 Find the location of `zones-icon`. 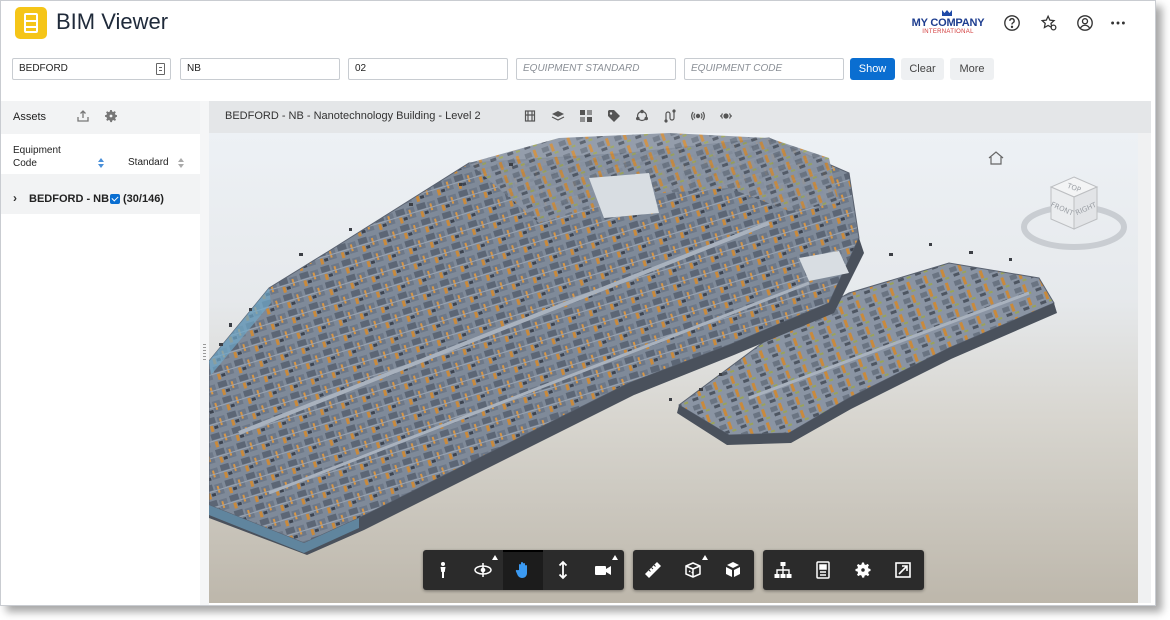

zones-icon is located at coordinates (586, 116).